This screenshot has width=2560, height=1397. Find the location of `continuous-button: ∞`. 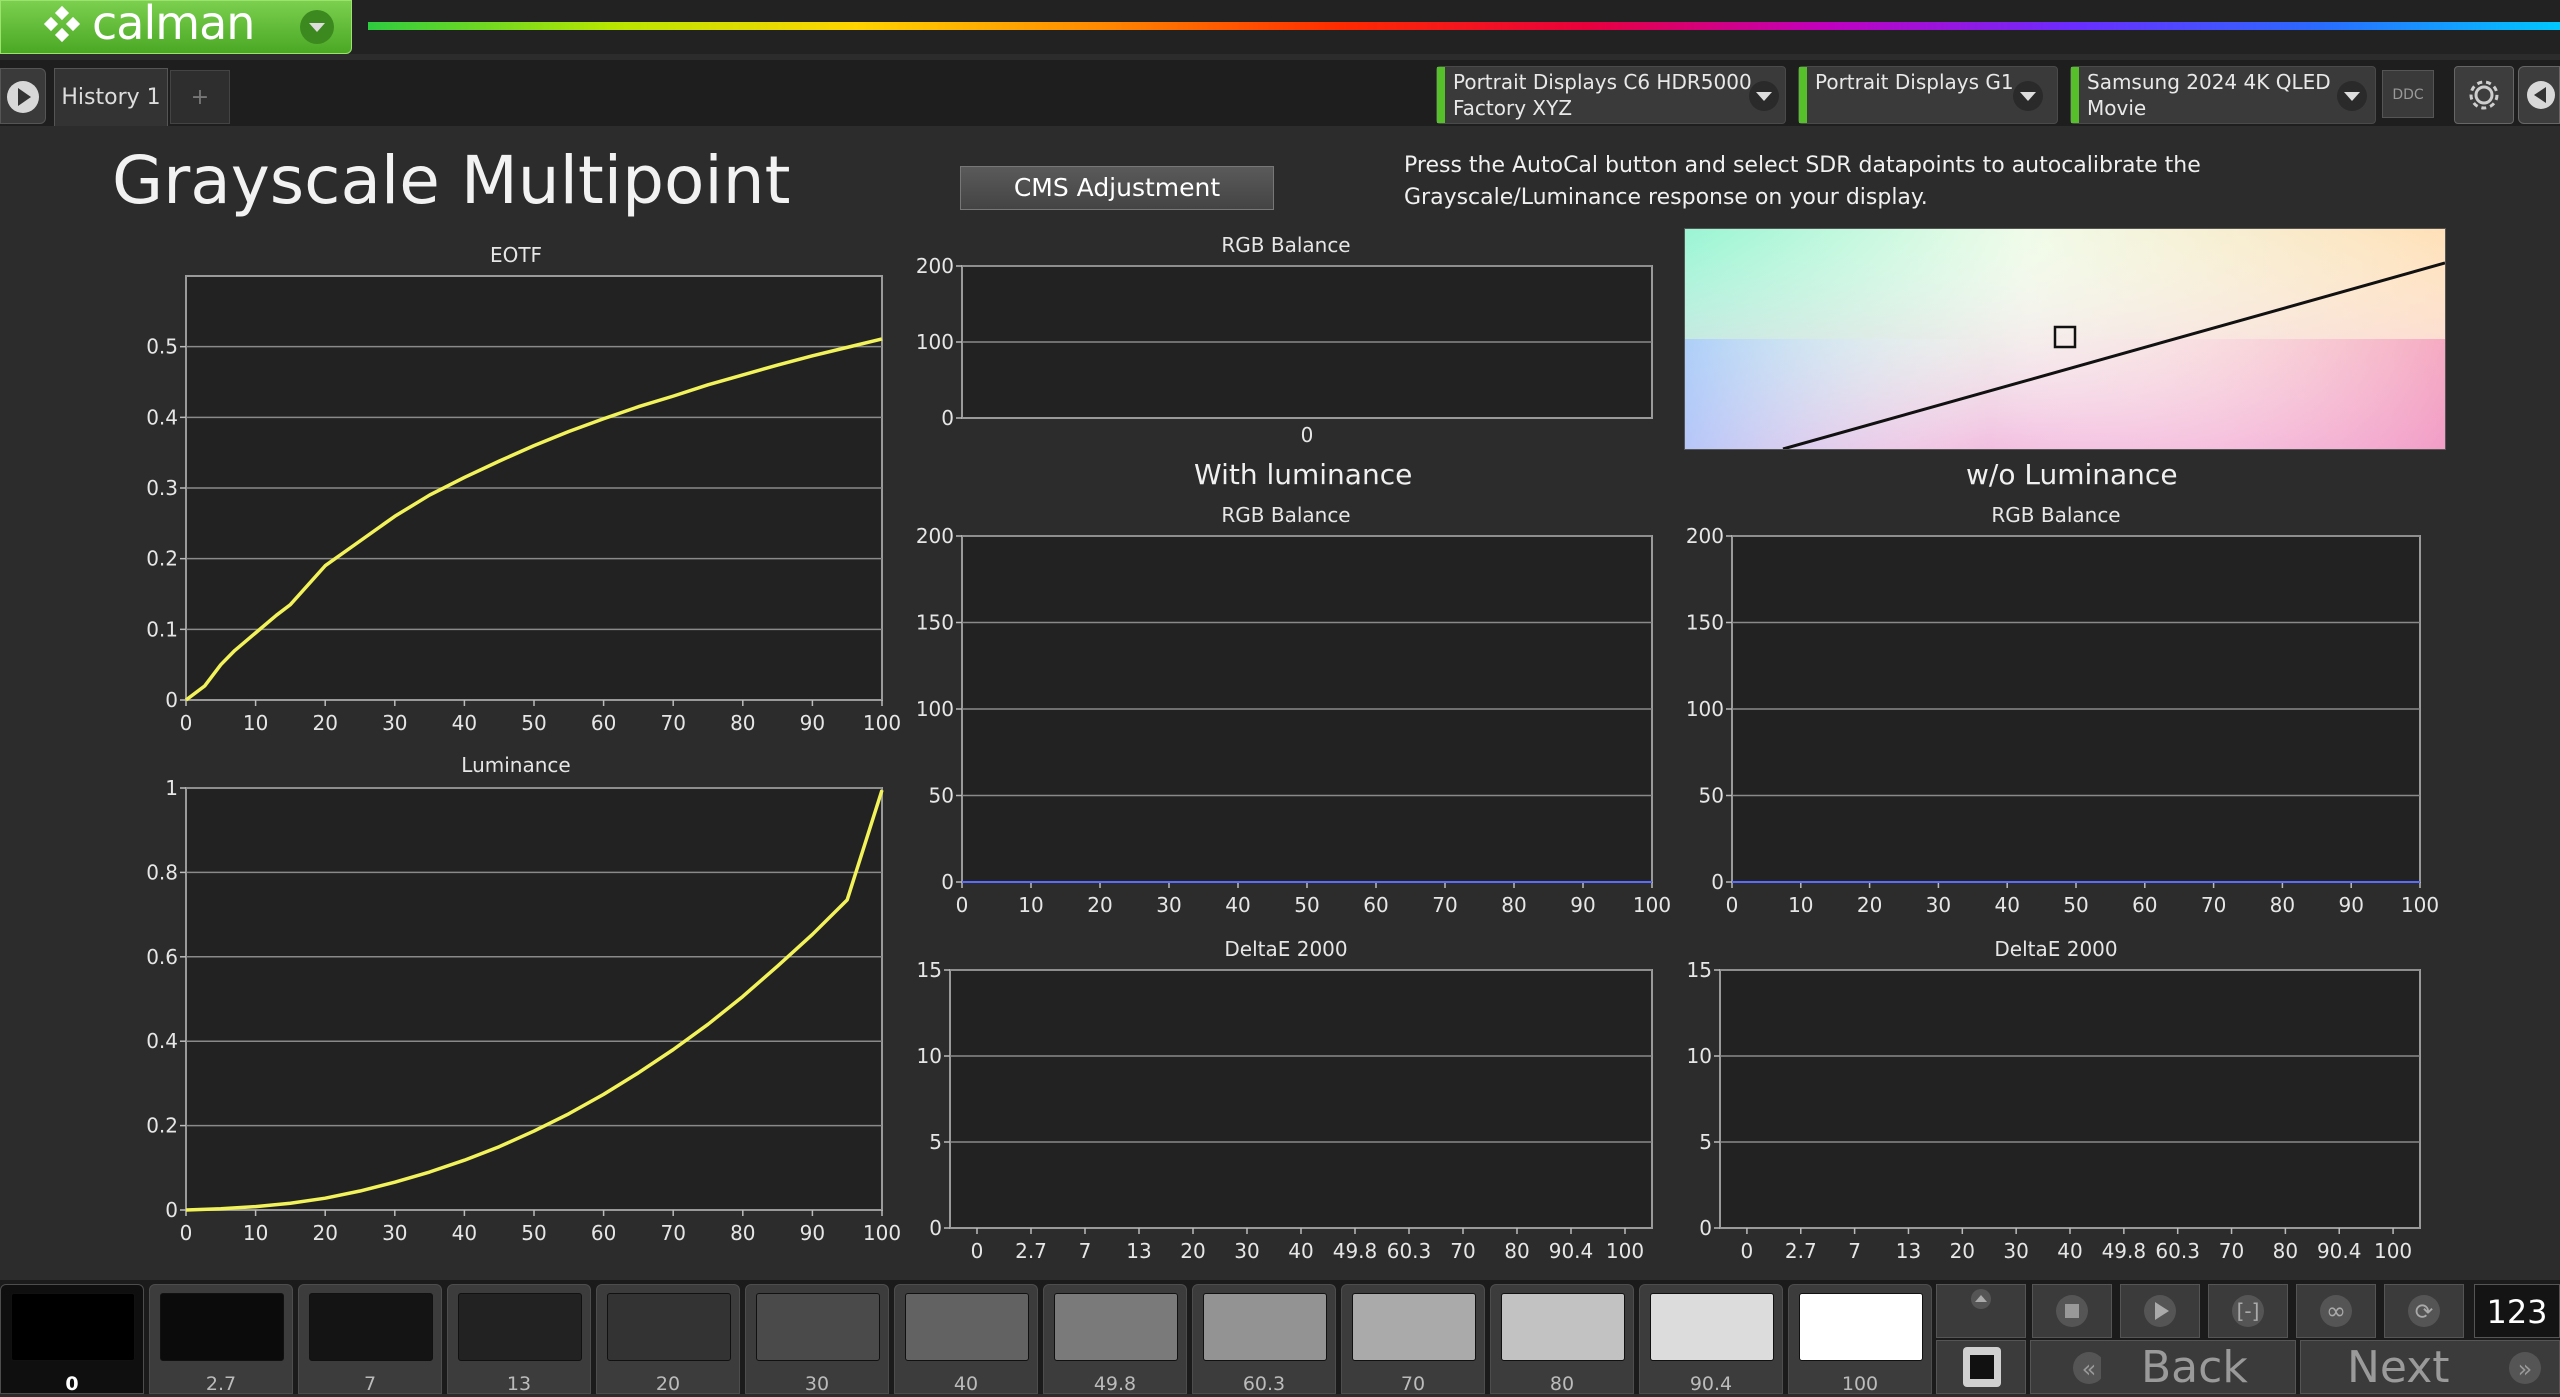

continuous-button: ∞ is located at coordinates (2336, 1311).